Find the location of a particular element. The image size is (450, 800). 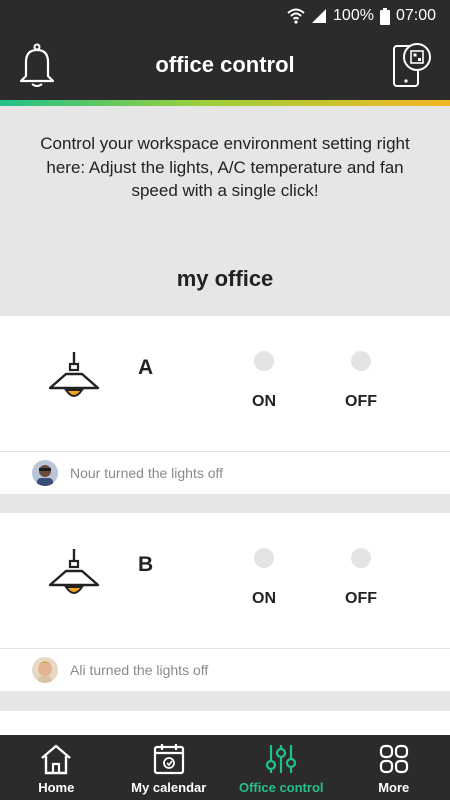

nav-office-control: Office control is located at coordinates (281, 767).